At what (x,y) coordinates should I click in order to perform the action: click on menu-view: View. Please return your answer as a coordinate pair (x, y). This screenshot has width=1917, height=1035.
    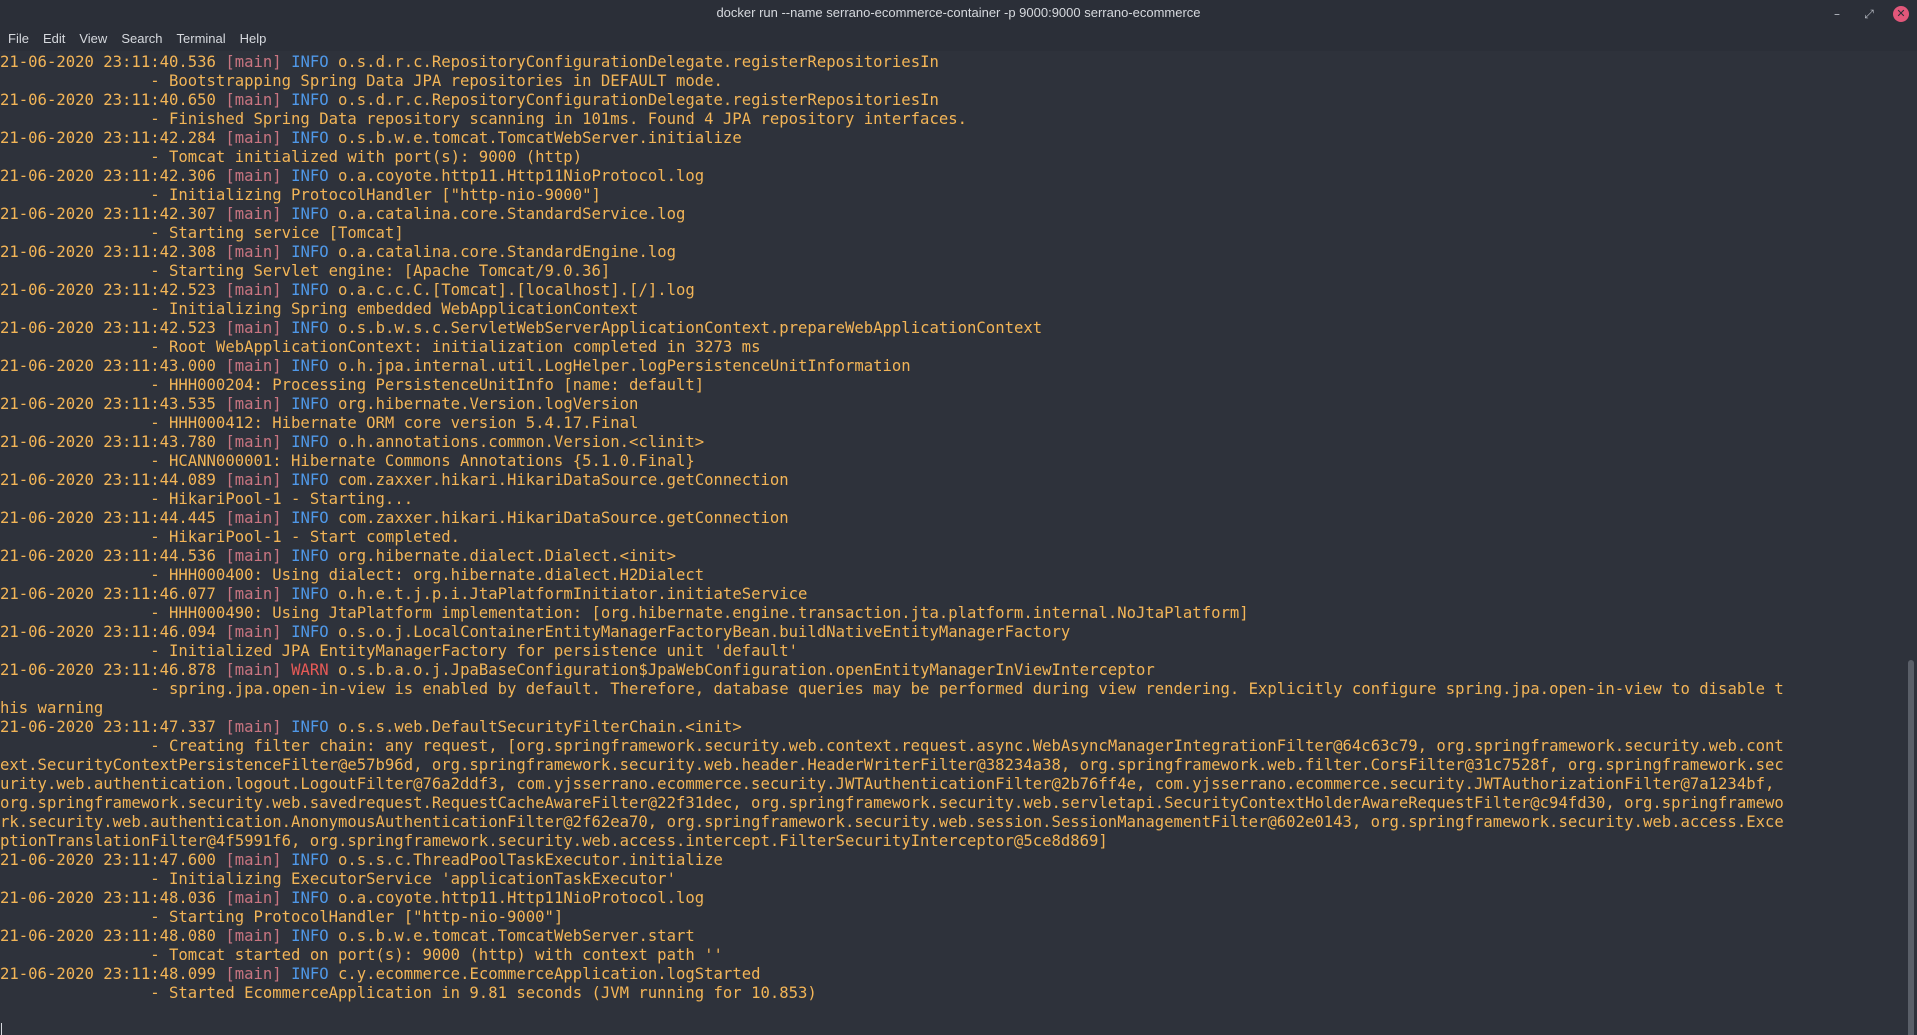
    Looking at the image, I should click on (93, 39).